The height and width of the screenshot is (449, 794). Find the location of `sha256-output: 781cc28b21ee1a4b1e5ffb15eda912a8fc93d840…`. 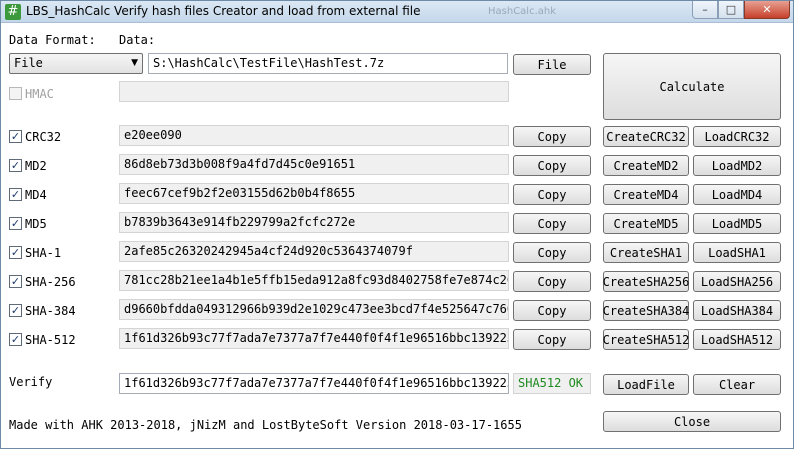

sha256-output: 781cc28b21ee1a4b1e5ffb15eda912a8fc93d840… is located at coordinates (314, 280).